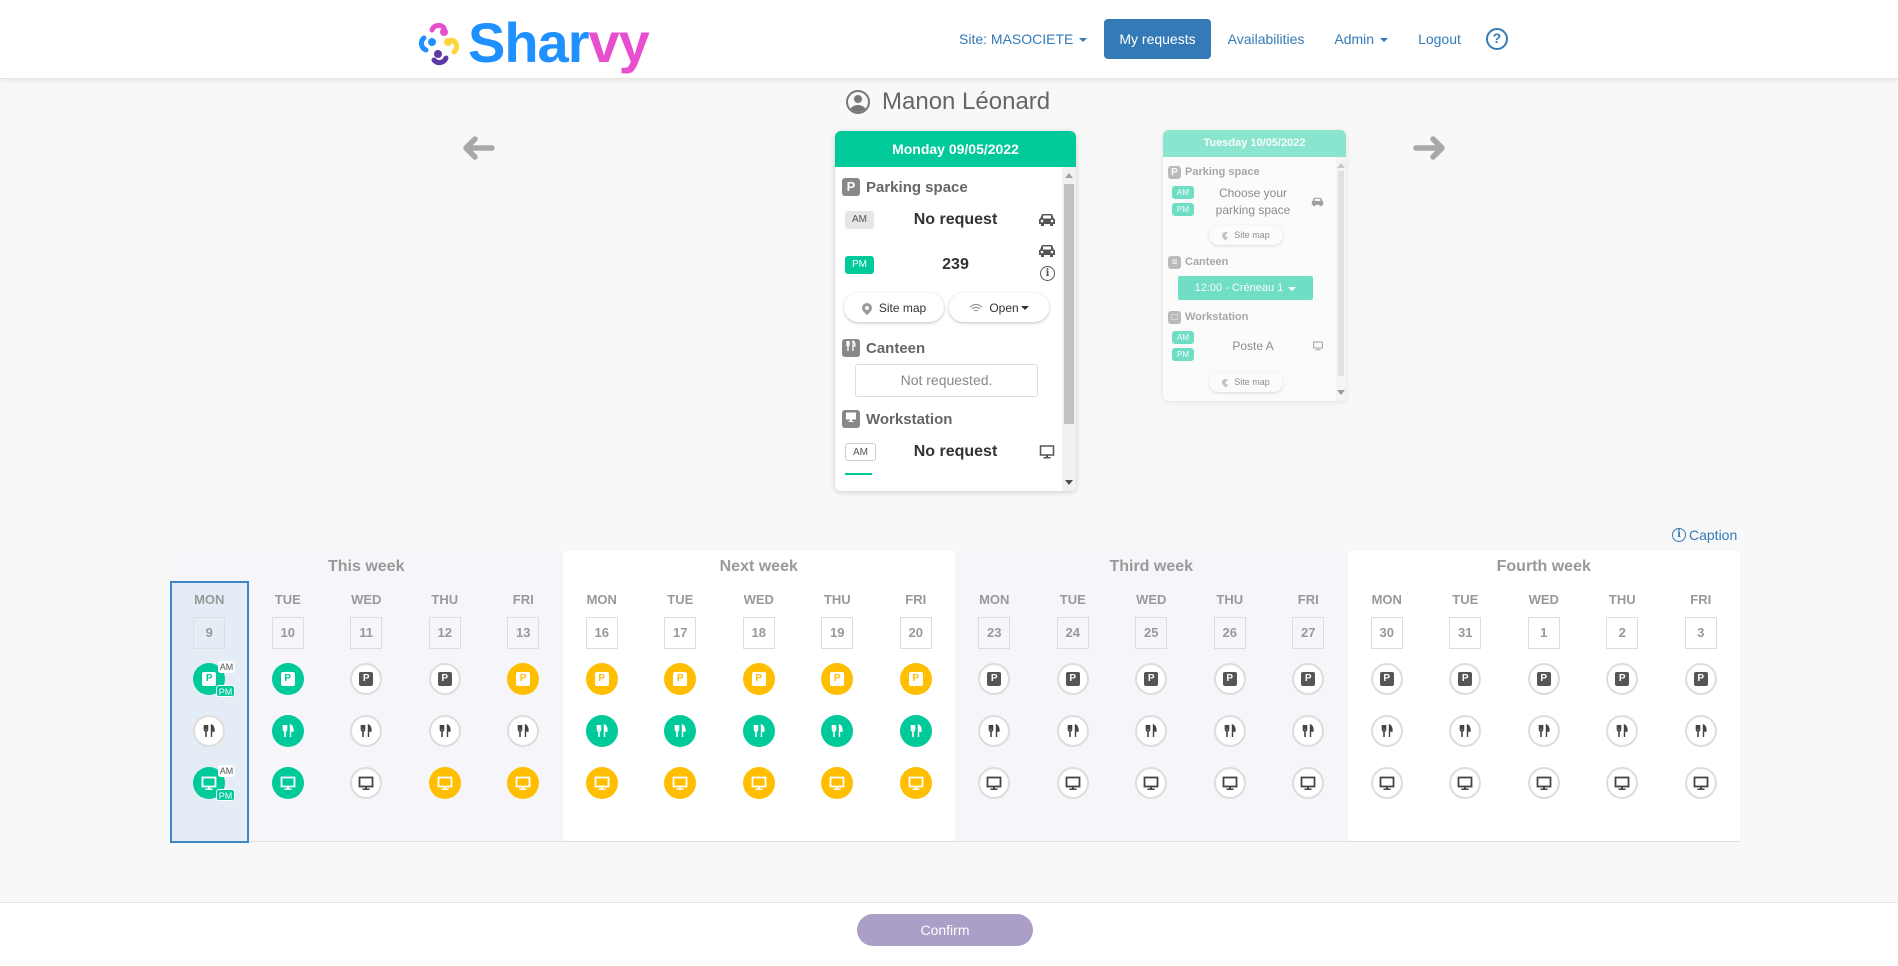  I want to click on calendar-day: WED 18 P, so click(759, 701).